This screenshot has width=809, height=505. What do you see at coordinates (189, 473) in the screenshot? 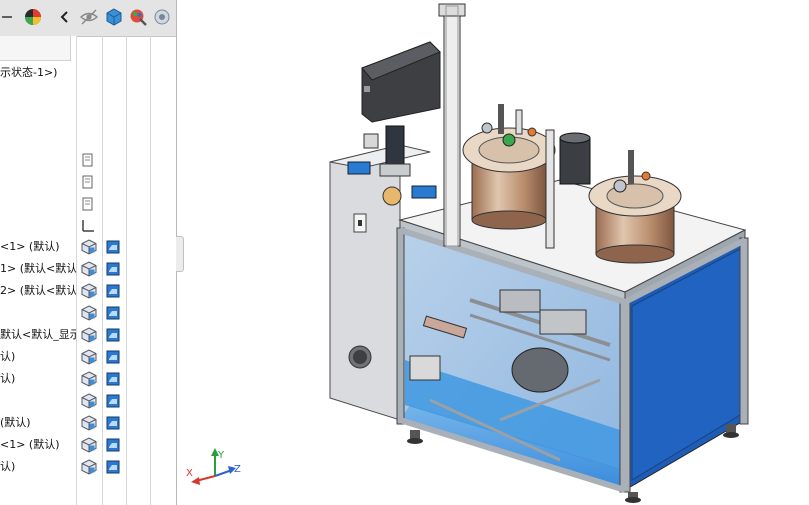
I see `triad-x-label: X` at bounding box center [189, 473].